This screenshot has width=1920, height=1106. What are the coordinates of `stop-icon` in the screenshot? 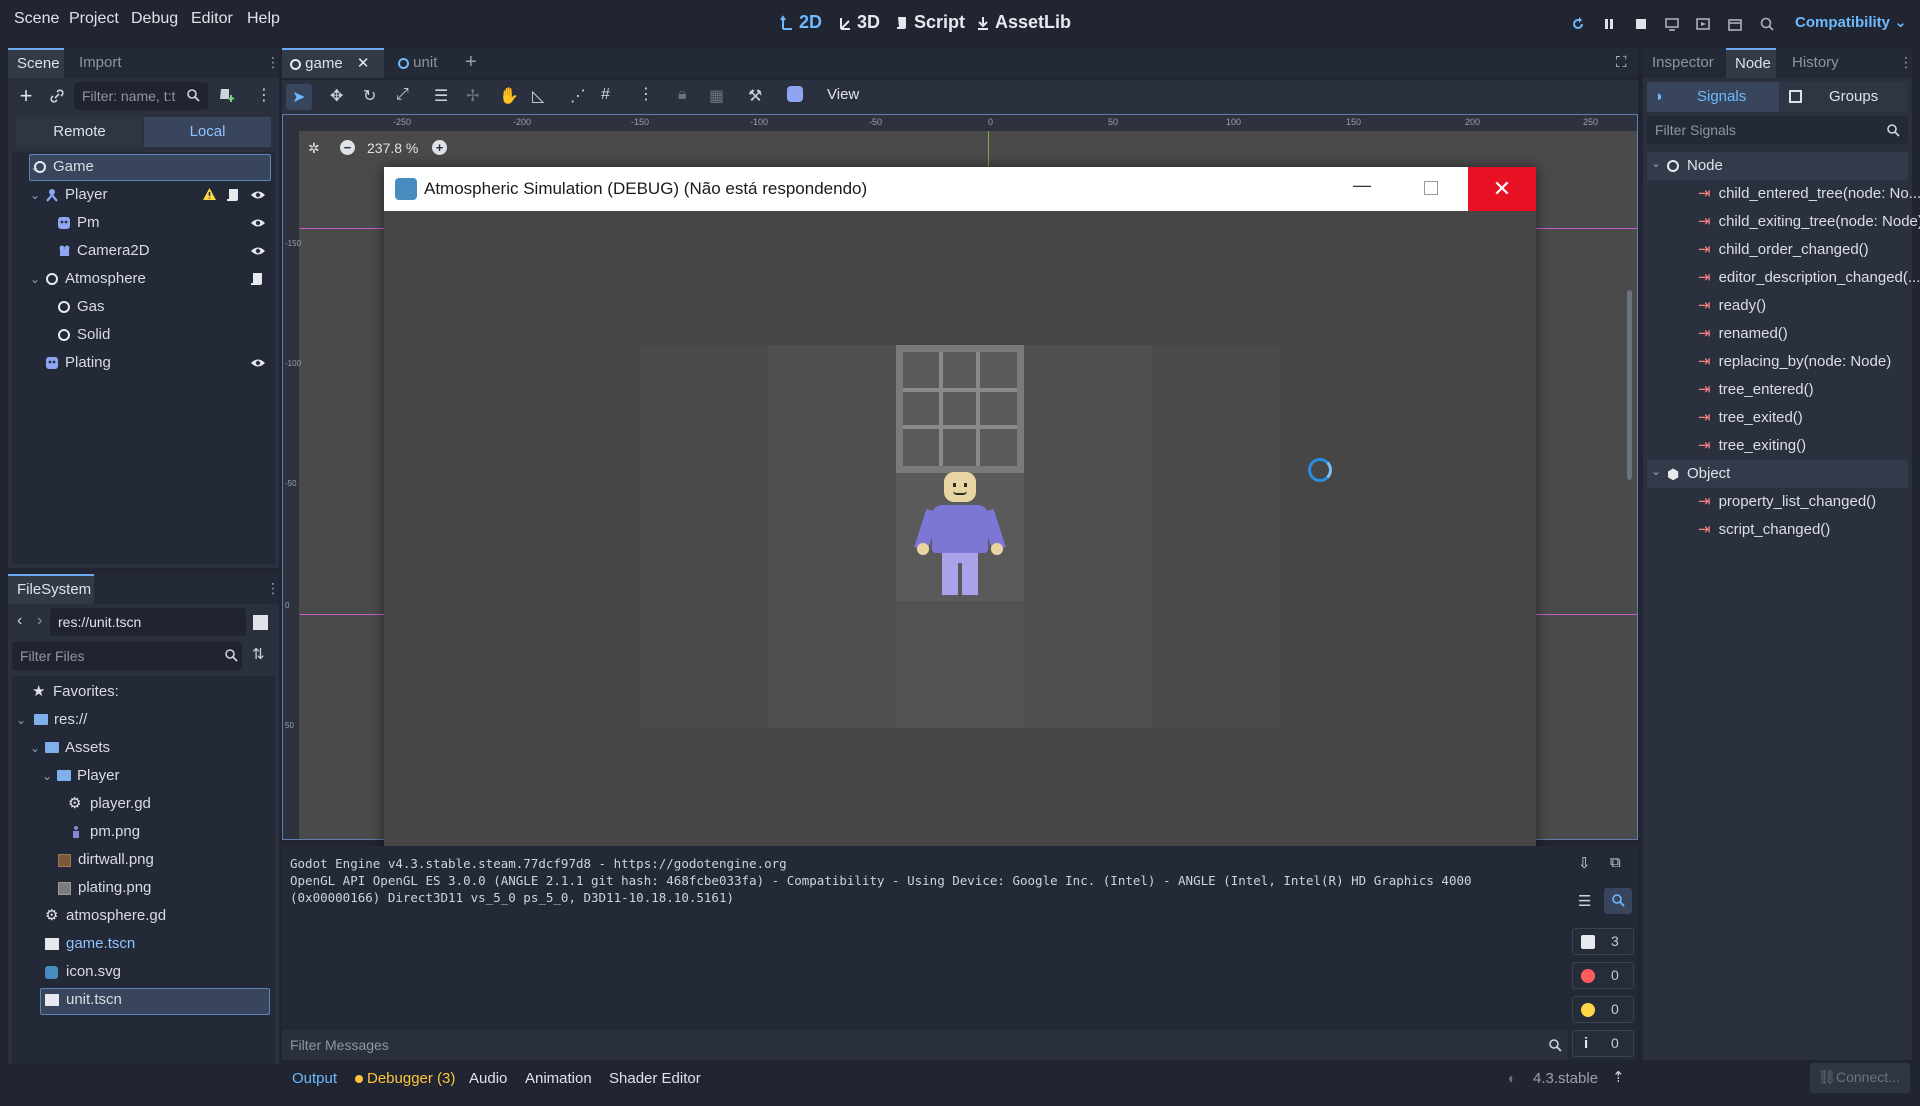 It's located at (1641, 24).